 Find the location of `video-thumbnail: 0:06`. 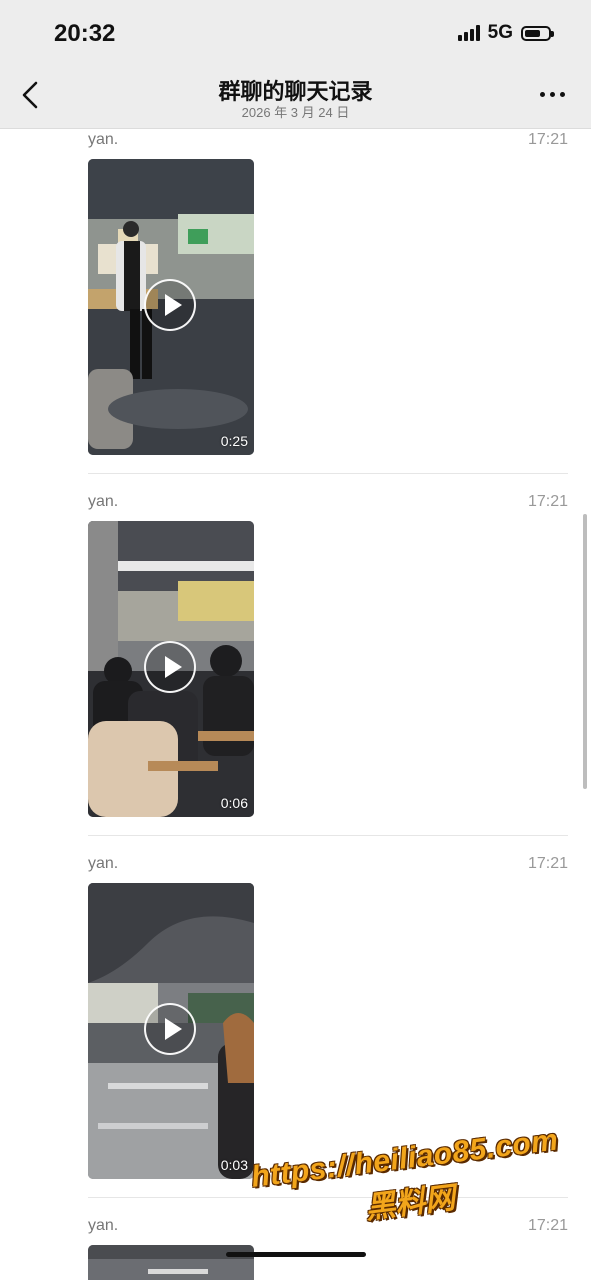

video-thumbnail: 0:06 is located at coordinates (171, 669).